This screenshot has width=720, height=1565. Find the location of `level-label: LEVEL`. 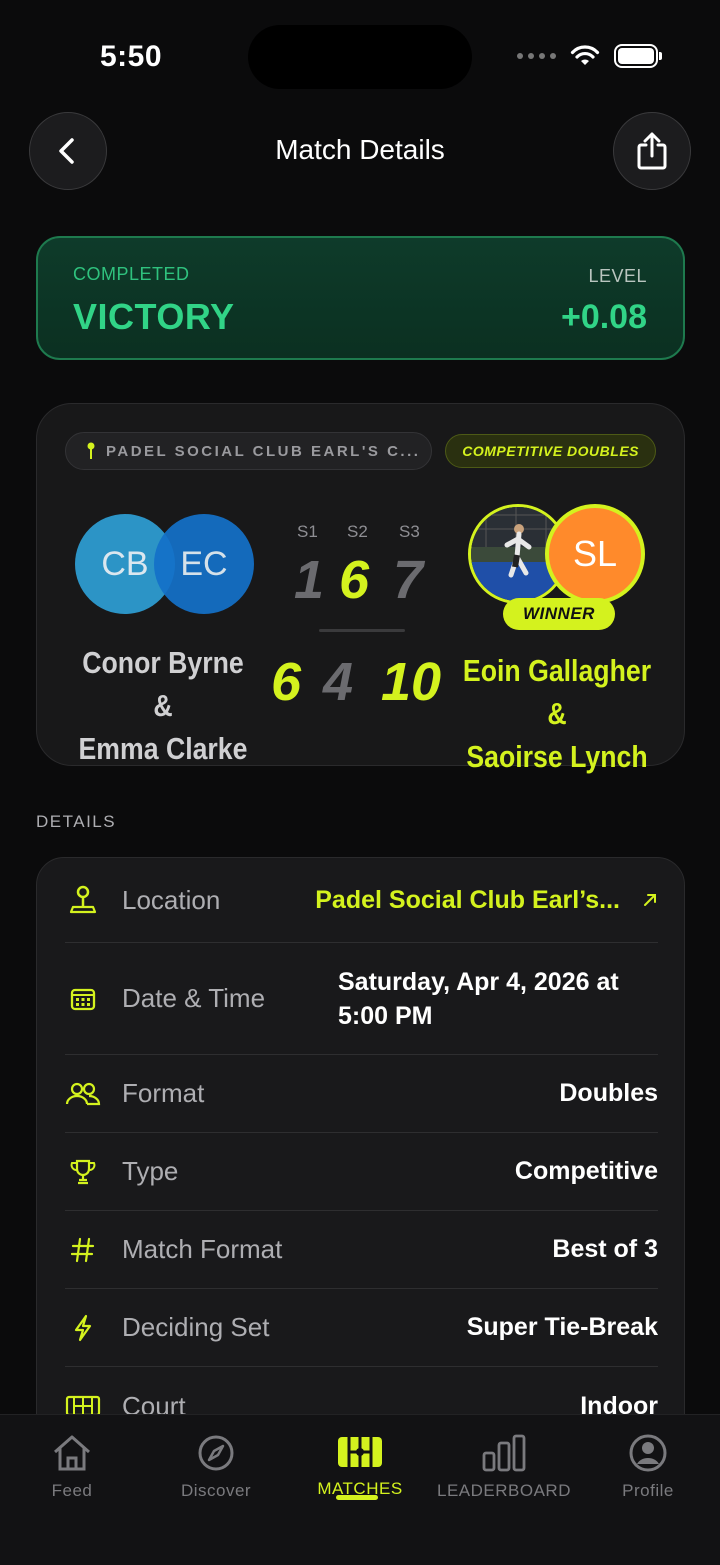

level-label: LEVEL is located at coordinates (617, 276).